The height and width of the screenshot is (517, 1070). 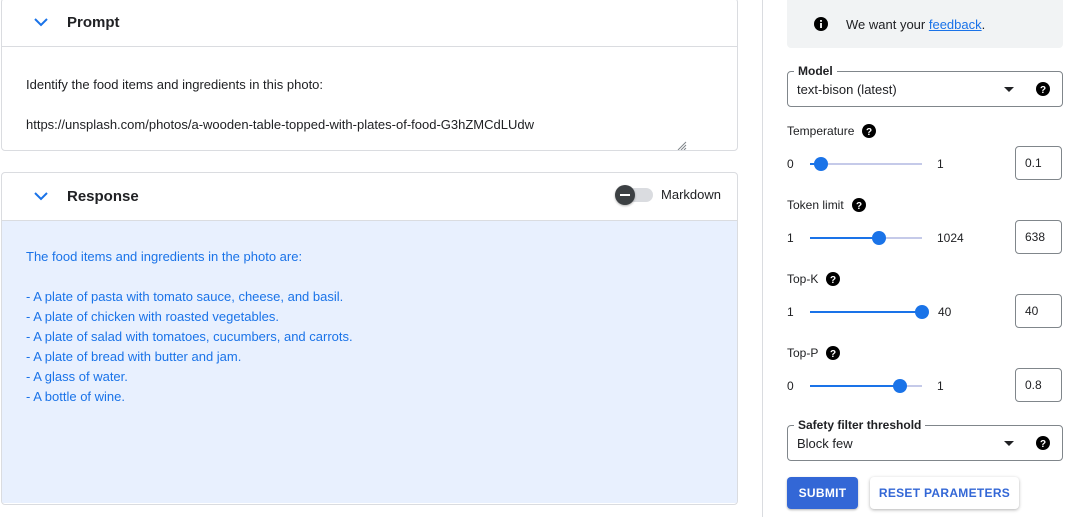 I want to click on markdown-label: Markdown, so click(x=691, y=194).